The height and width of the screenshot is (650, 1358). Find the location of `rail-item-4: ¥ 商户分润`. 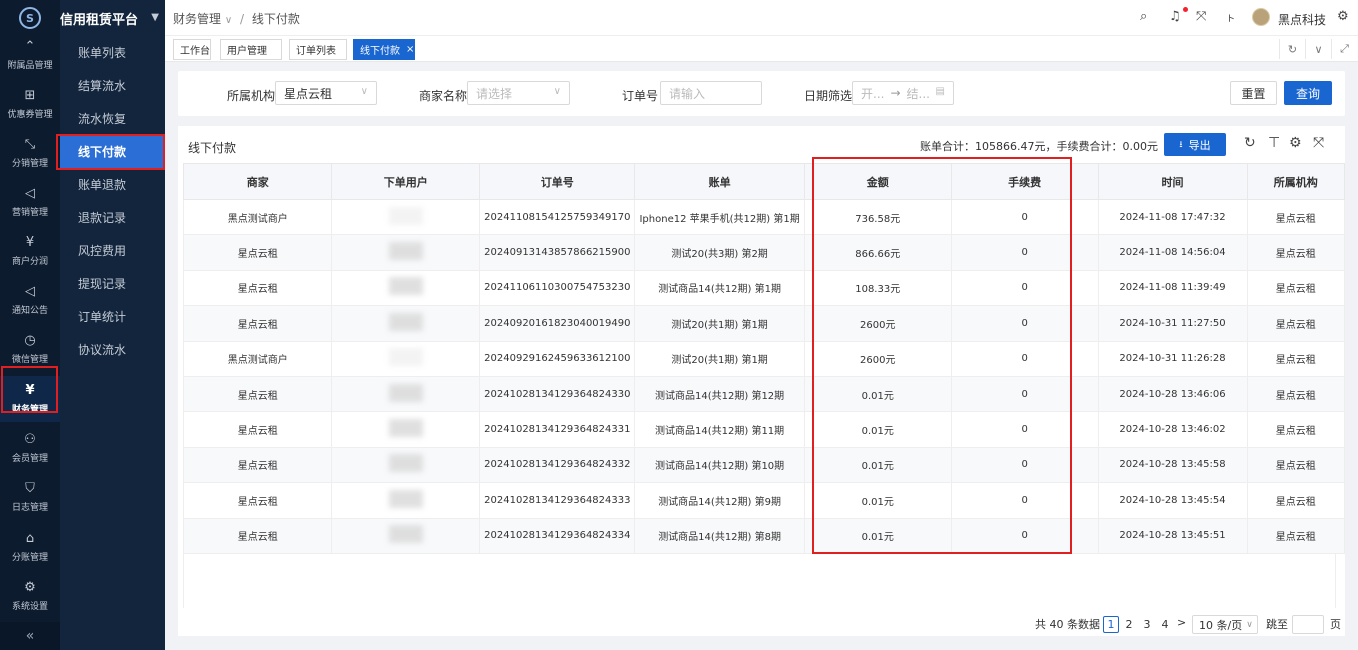

rail-item-4: ¥ 商户分润 is located at coordinates (30, 251).